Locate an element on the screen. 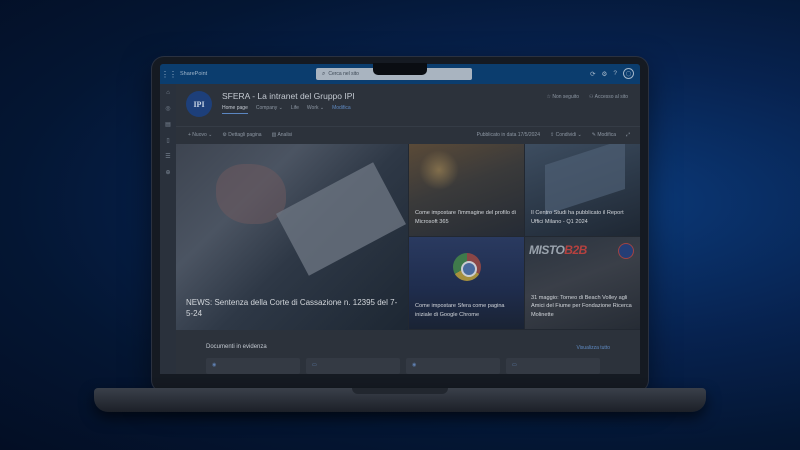  globe-icon: ◎ is located at coordinates (167, 108).